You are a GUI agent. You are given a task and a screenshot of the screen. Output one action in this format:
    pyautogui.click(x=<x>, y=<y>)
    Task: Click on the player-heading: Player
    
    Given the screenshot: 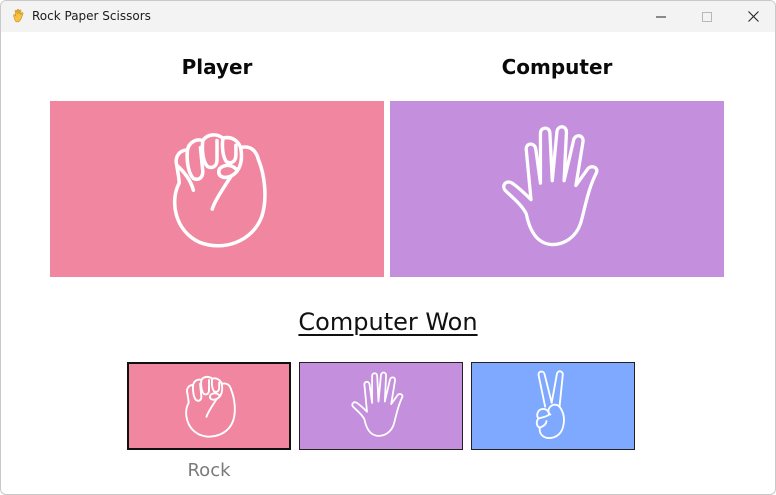 What is the action you would take?
    pyautogui.click(x=217, y=67)
    